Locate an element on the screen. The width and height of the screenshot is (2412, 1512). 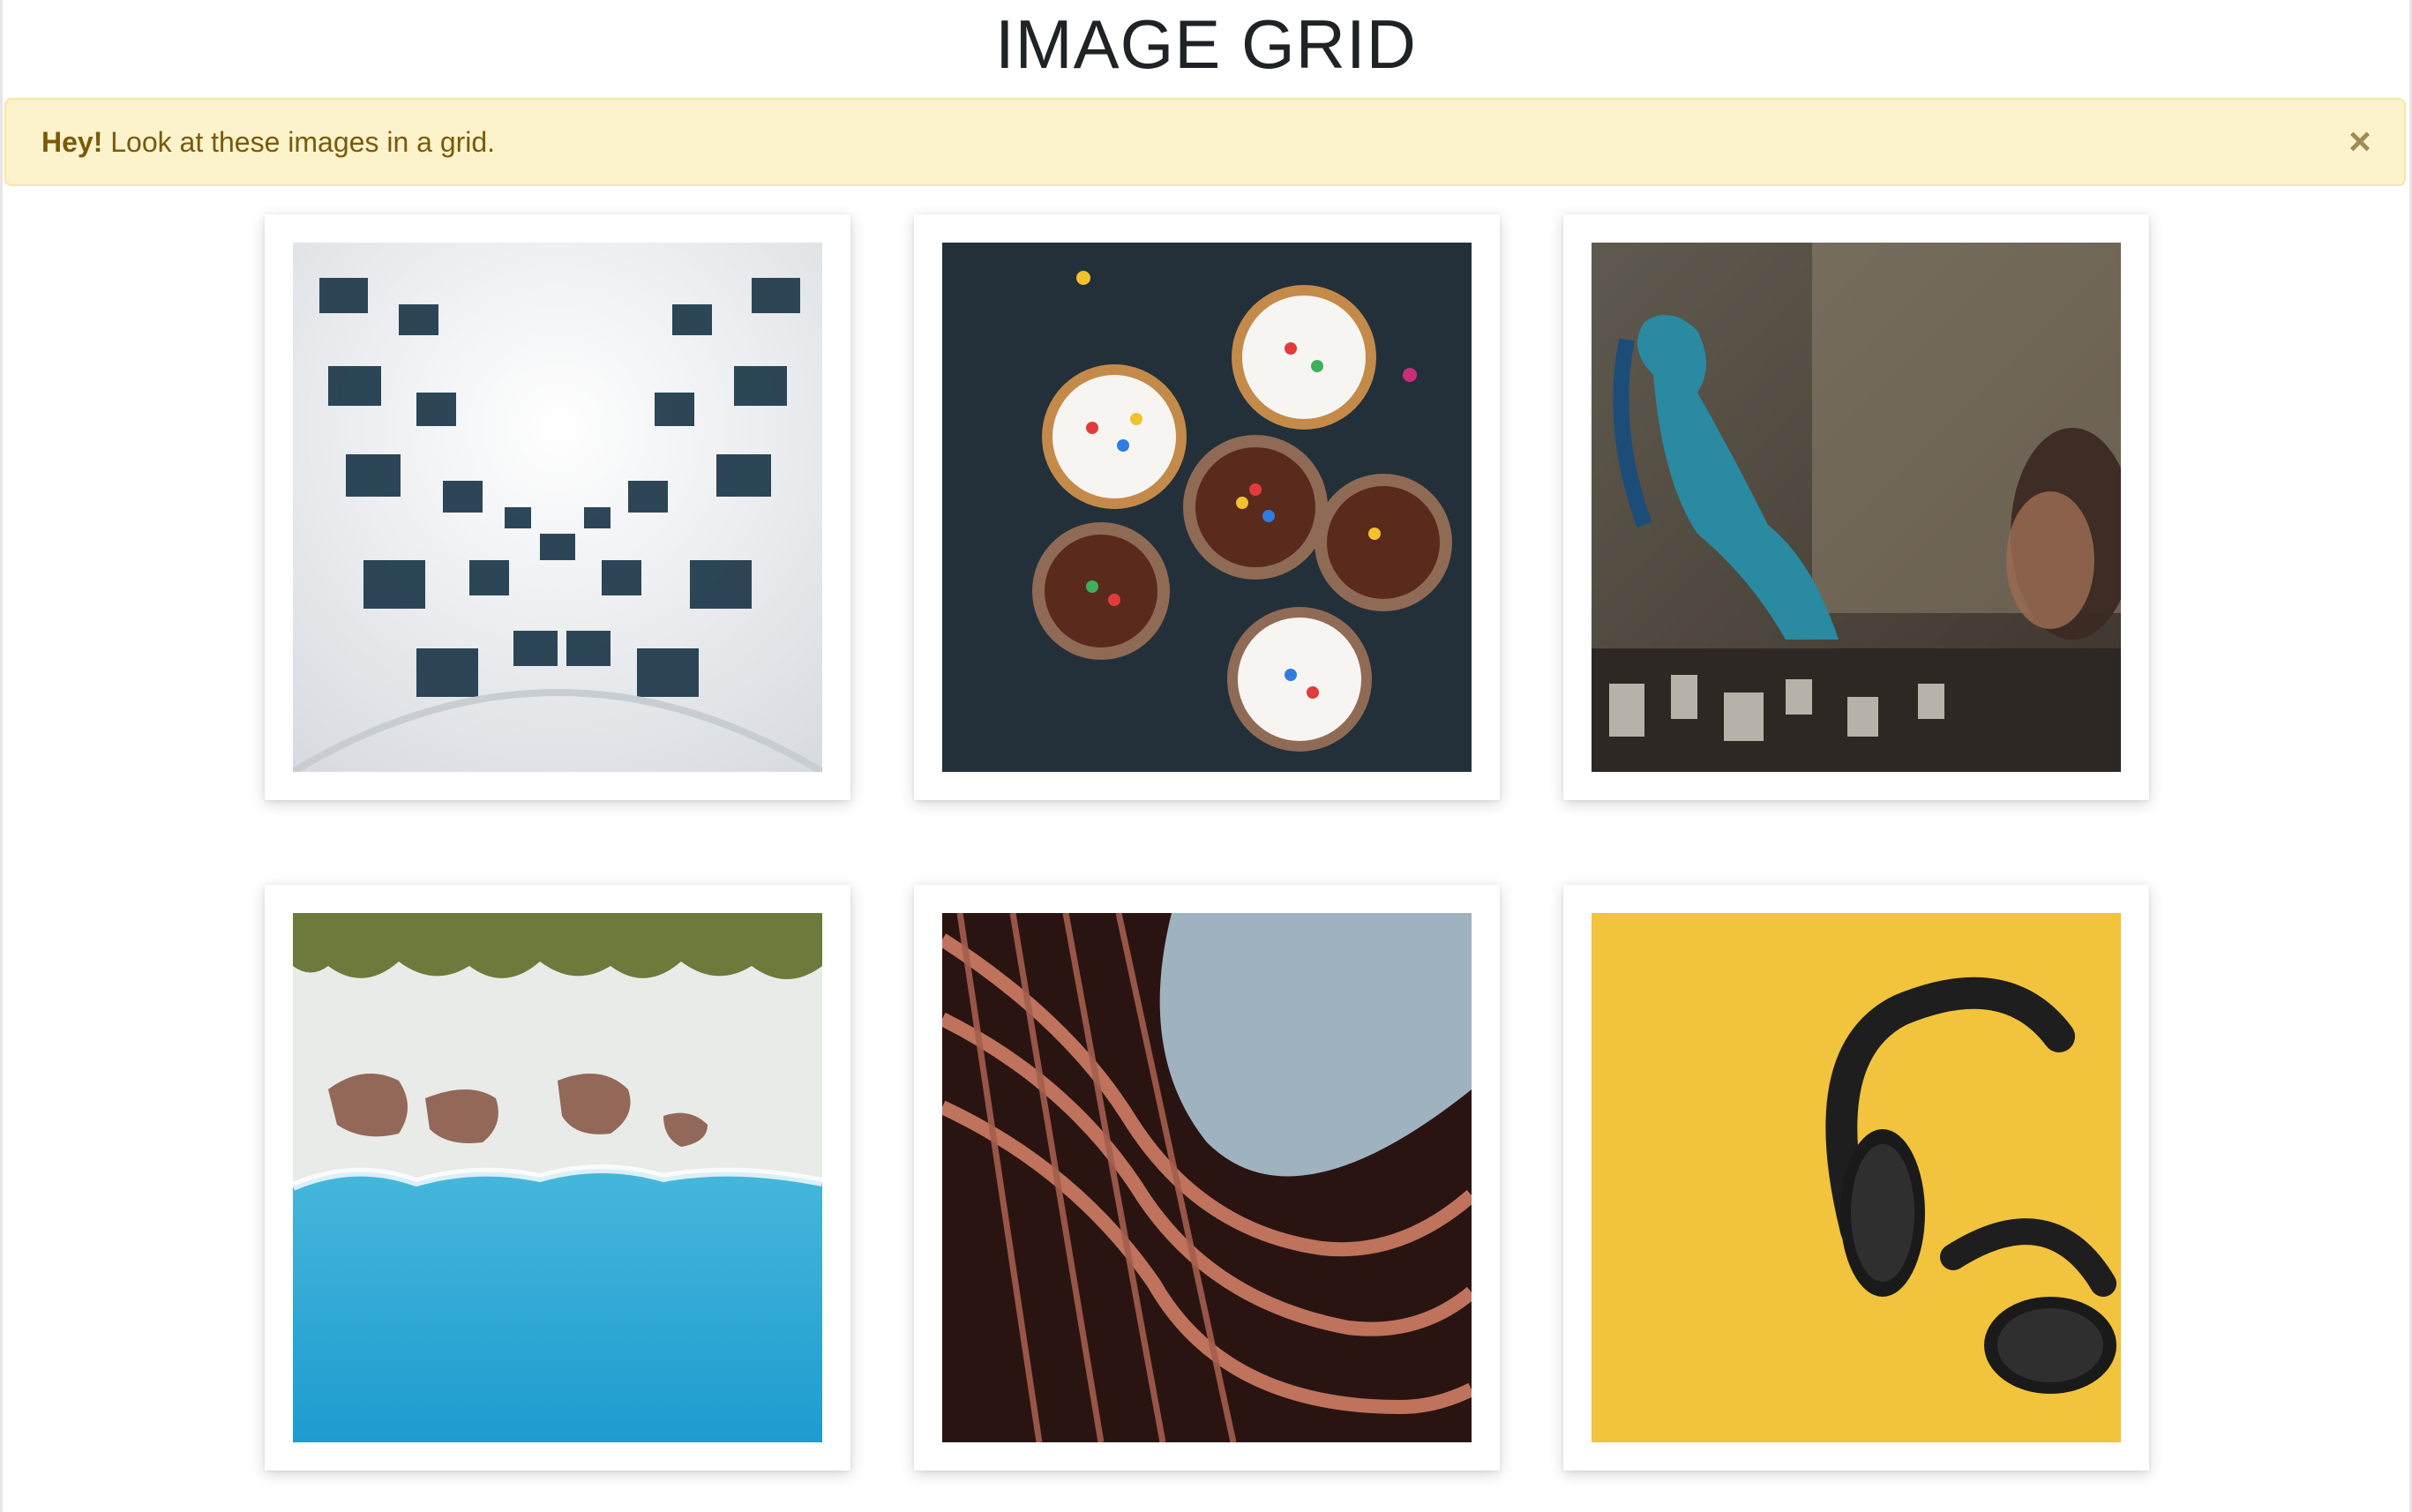
image-graffiti-wall-woman is located at coordinates (1856, 507).